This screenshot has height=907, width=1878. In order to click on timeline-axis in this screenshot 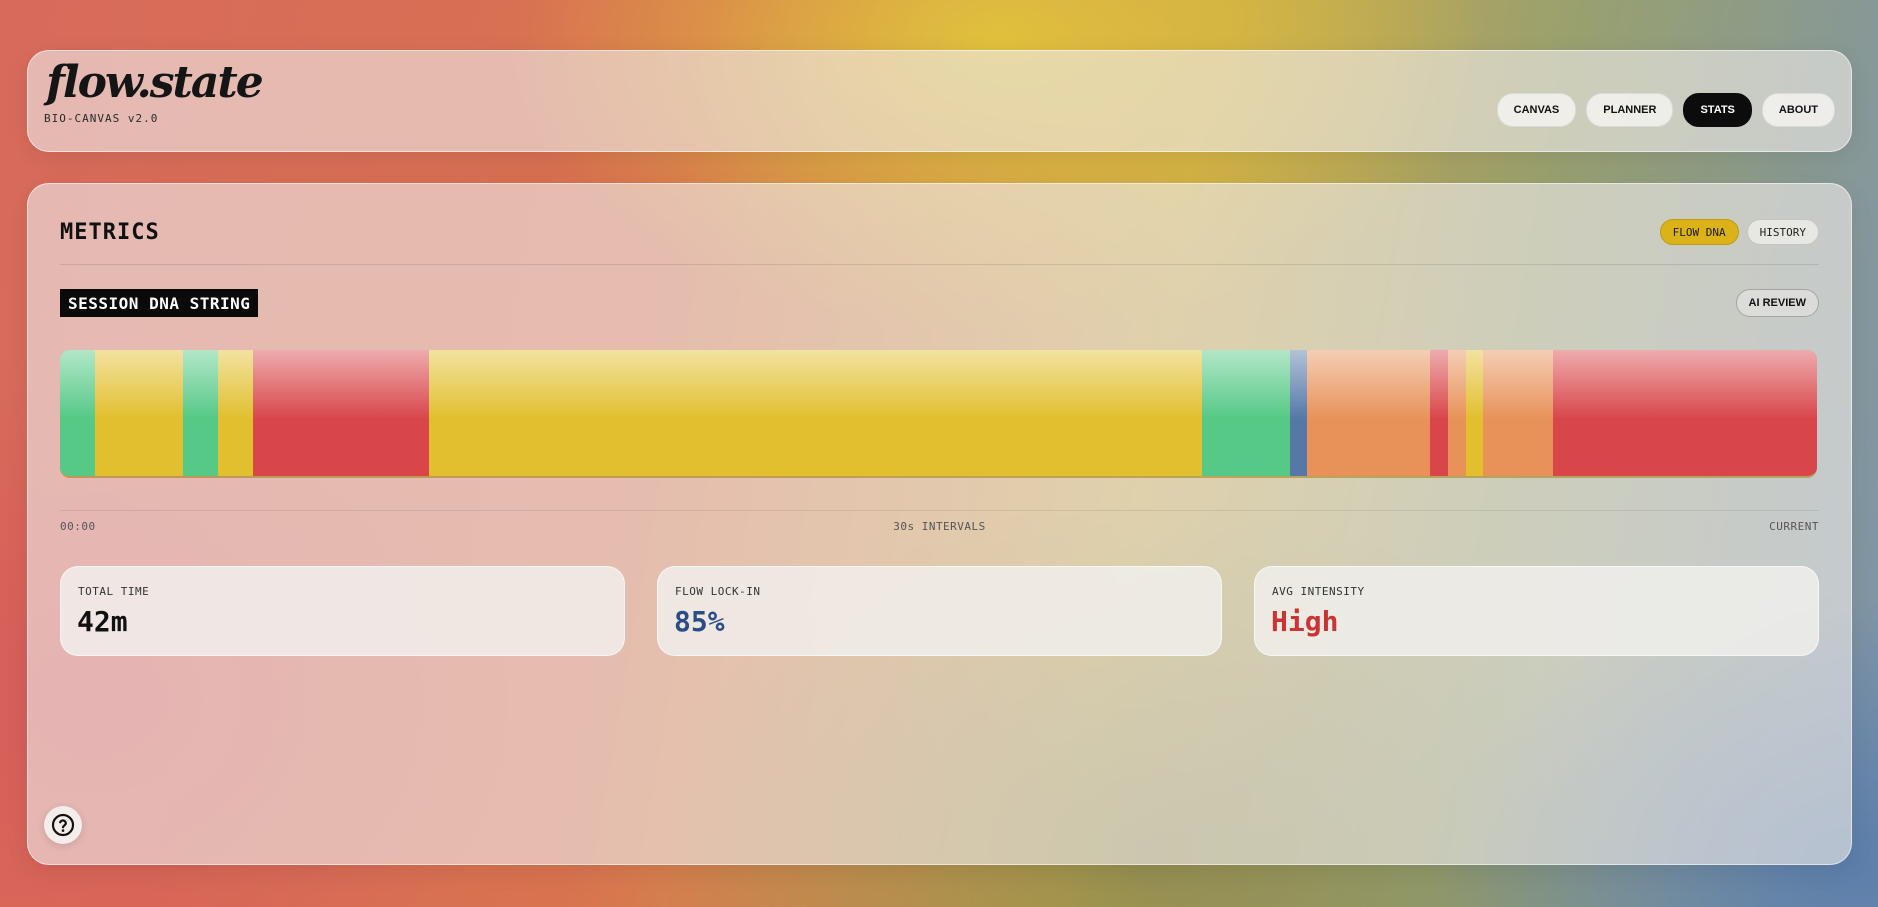, I will do `click(939, 510)`.